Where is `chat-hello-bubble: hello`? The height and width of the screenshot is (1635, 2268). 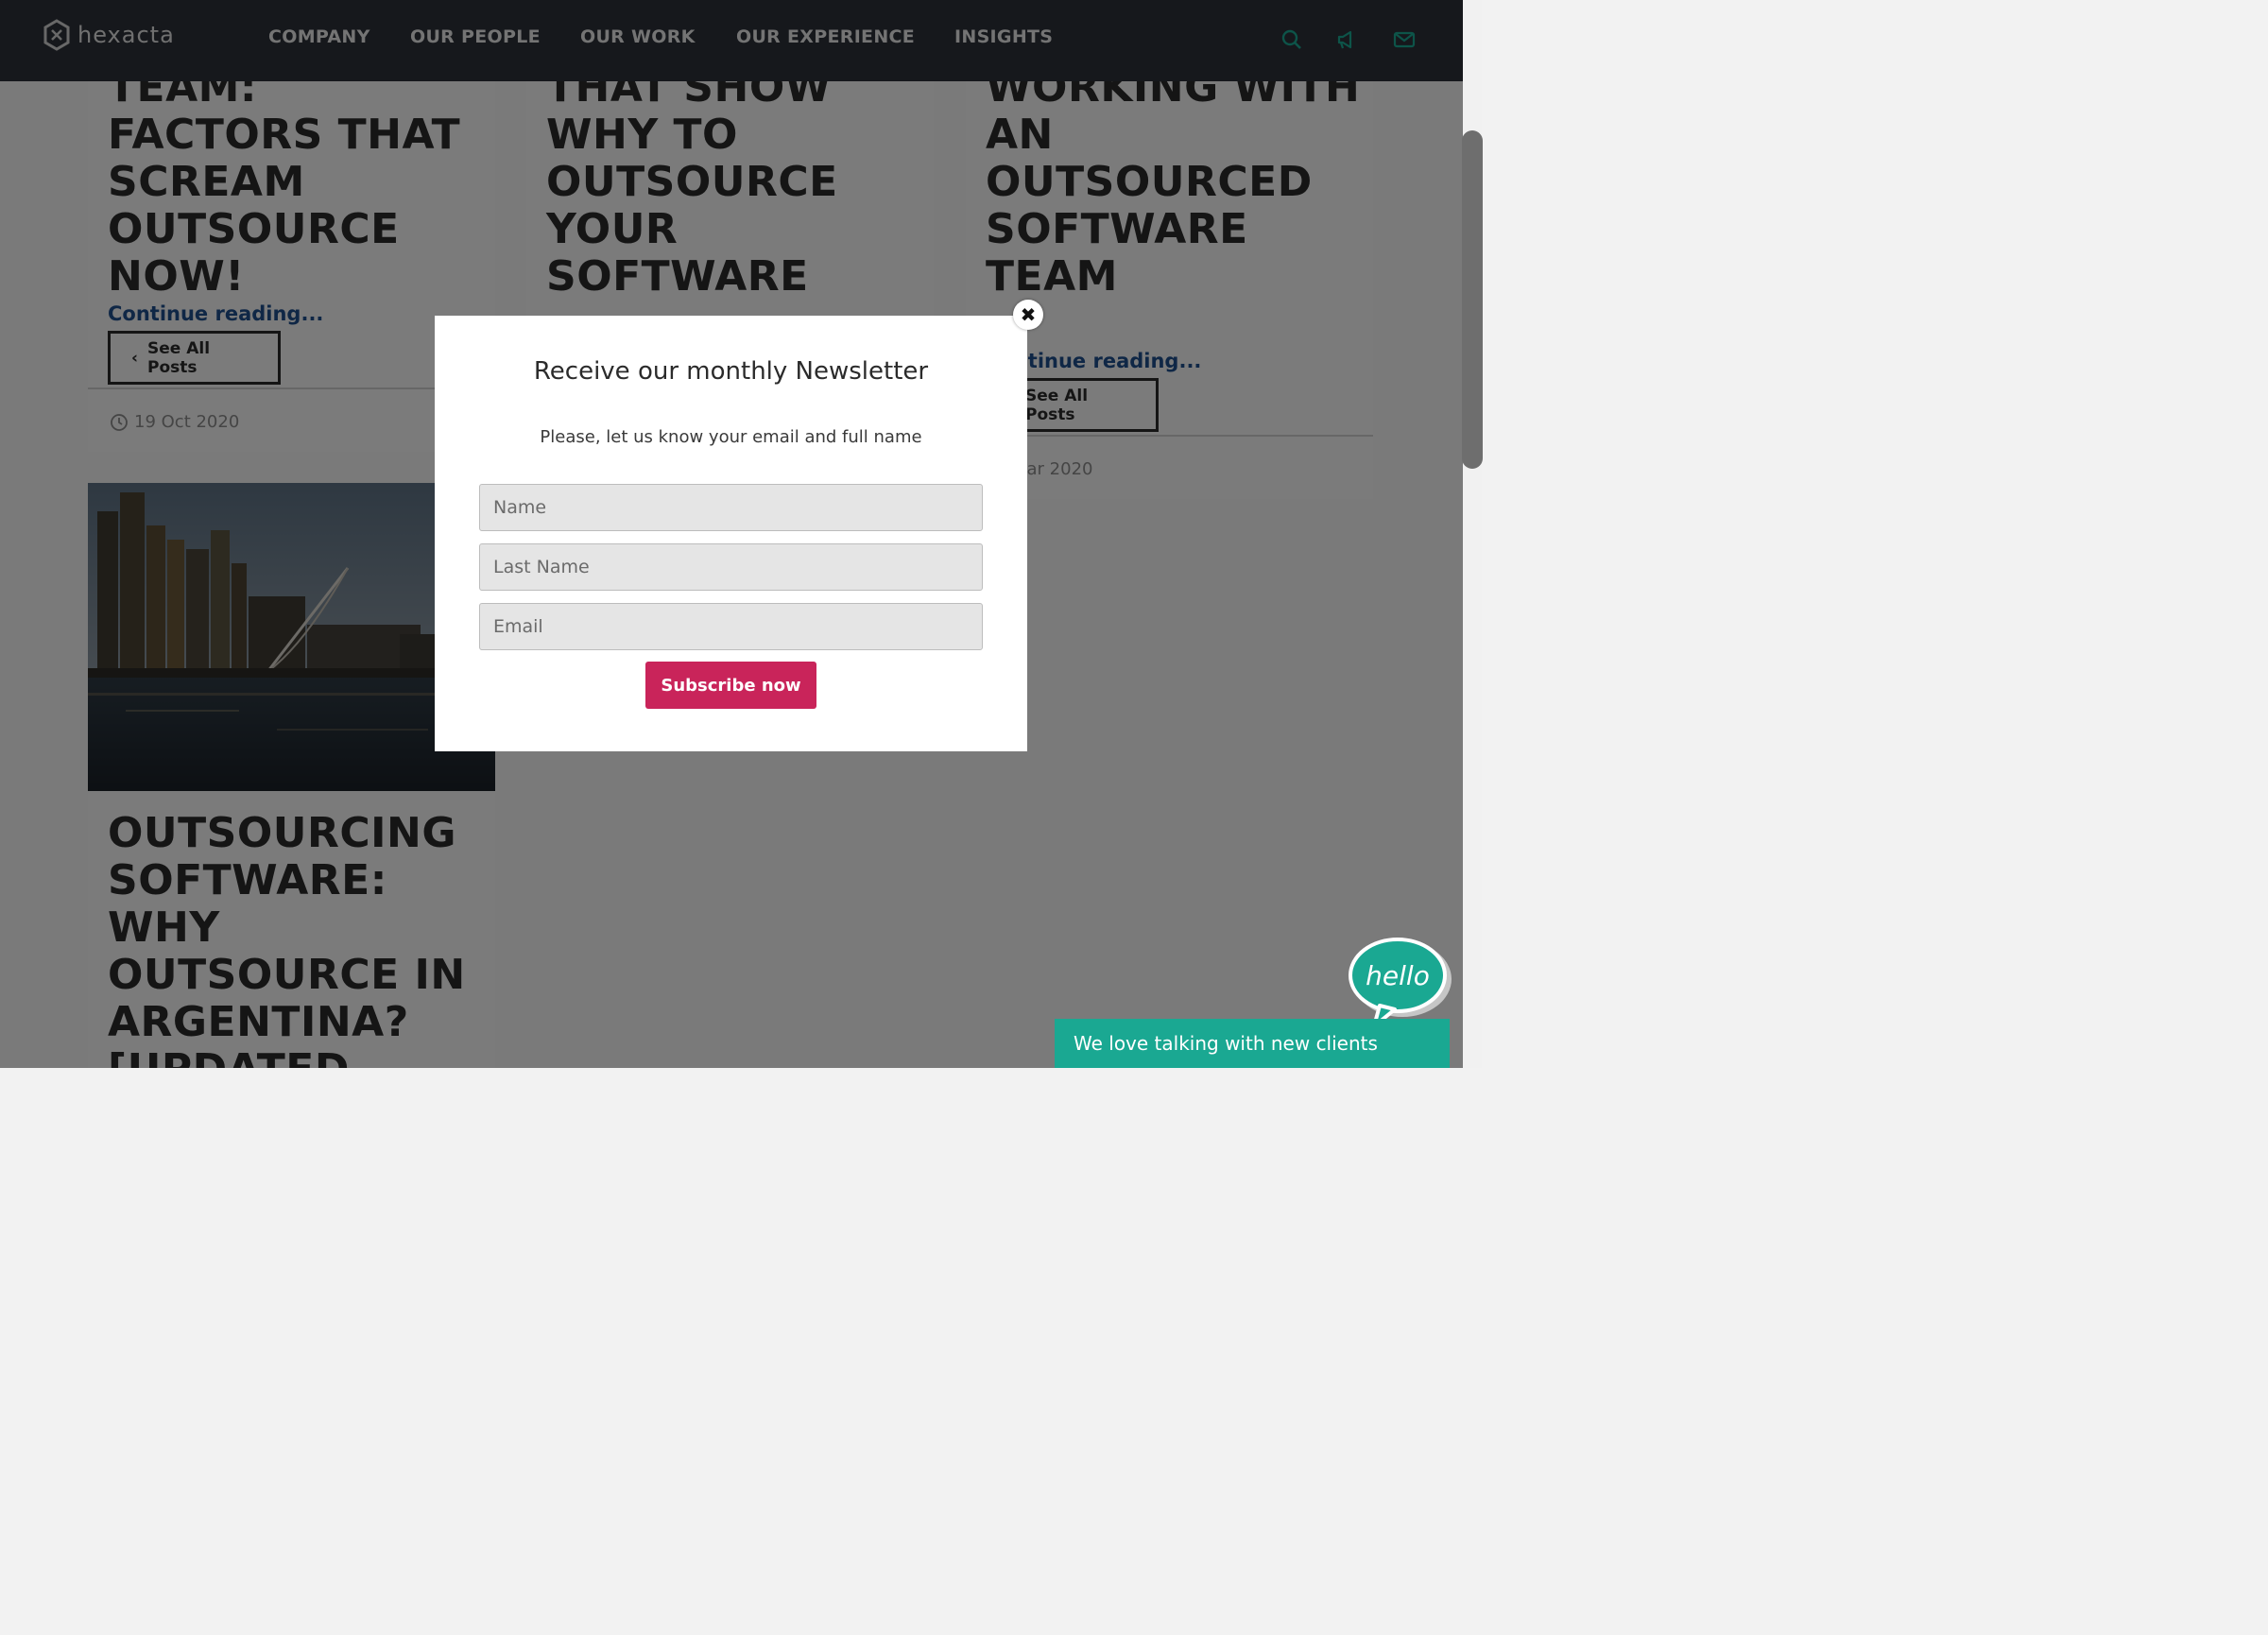
chat-hello-bubble: hello is located at coordinates (1401, 983).